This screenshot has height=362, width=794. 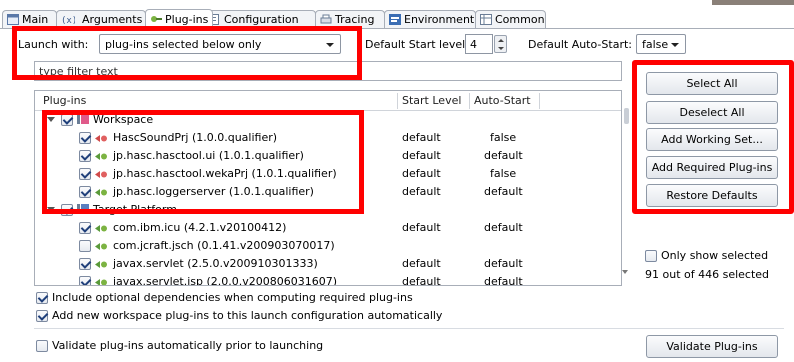 I want to click on selection-count: 91 out of 446 selected, so click(x=707, y=274).